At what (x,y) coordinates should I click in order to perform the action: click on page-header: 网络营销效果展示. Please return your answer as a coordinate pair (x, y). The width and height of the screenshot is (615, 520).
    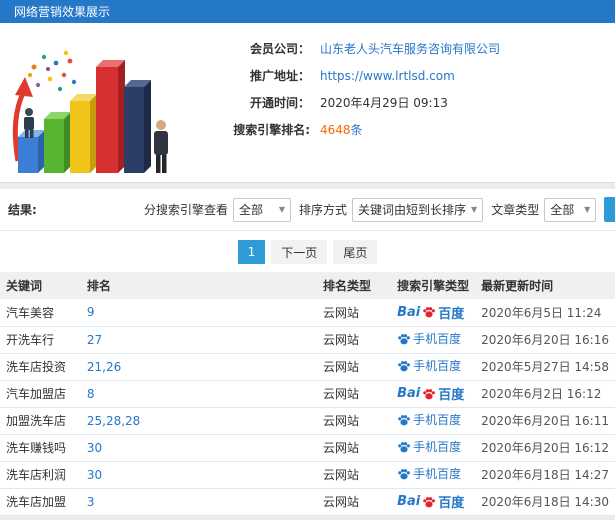
    Looking at the image, I should click on (307, 11).